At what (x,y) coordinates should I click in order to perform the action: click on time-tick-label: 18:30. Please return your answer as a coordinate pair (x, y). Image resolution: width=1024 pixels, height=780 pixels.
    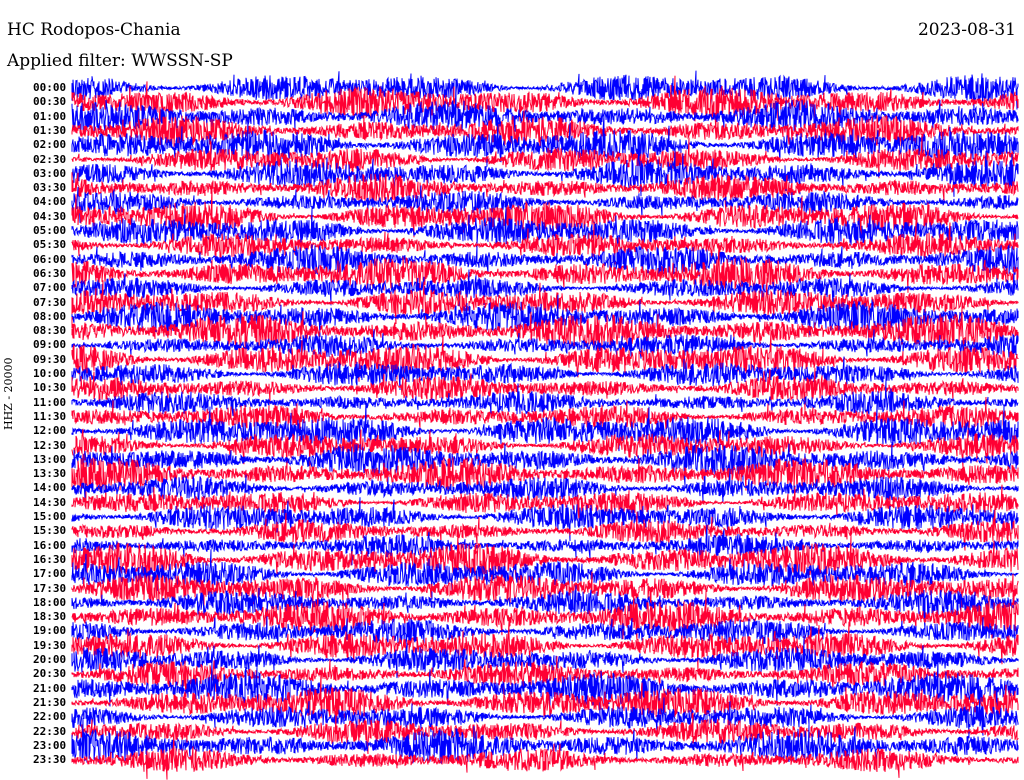
    Looking at the image, I should click on (50, 617).